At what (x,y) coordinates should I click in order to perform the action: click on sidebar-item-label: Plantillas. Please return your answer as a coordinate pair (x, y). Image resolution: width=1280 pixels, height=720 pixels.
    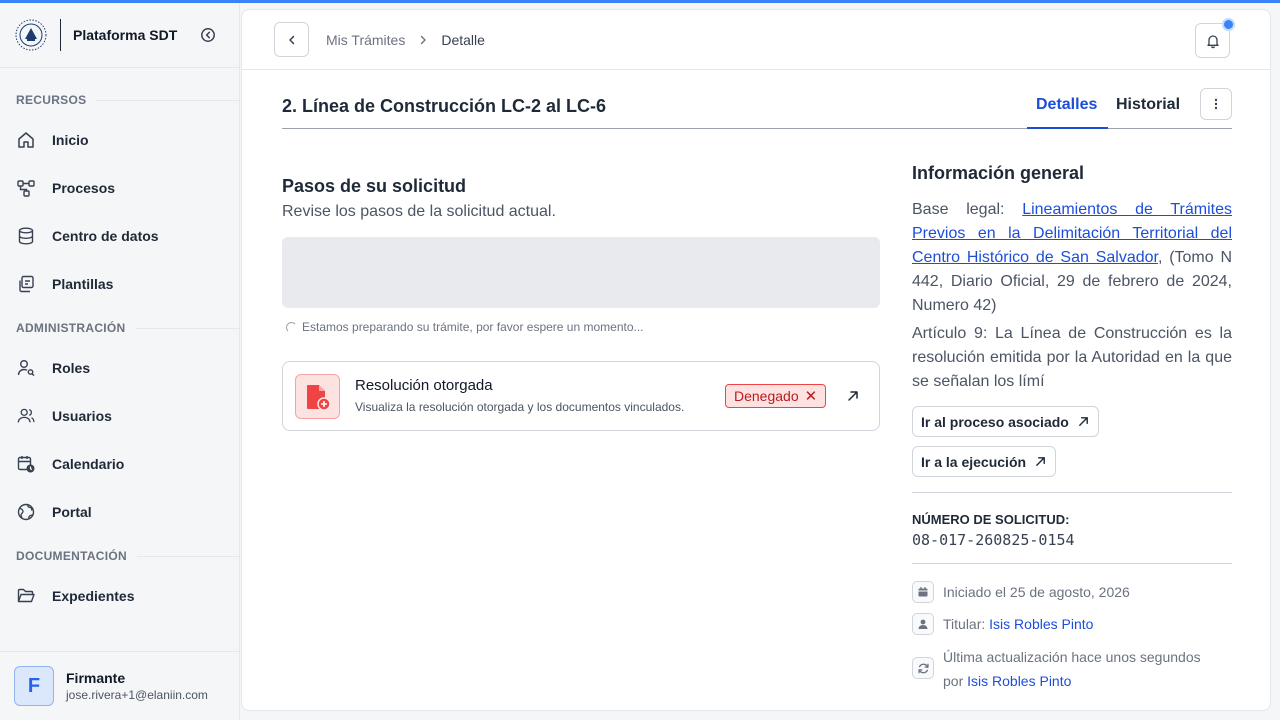
    Looking at the image, I should click on (83, 284).